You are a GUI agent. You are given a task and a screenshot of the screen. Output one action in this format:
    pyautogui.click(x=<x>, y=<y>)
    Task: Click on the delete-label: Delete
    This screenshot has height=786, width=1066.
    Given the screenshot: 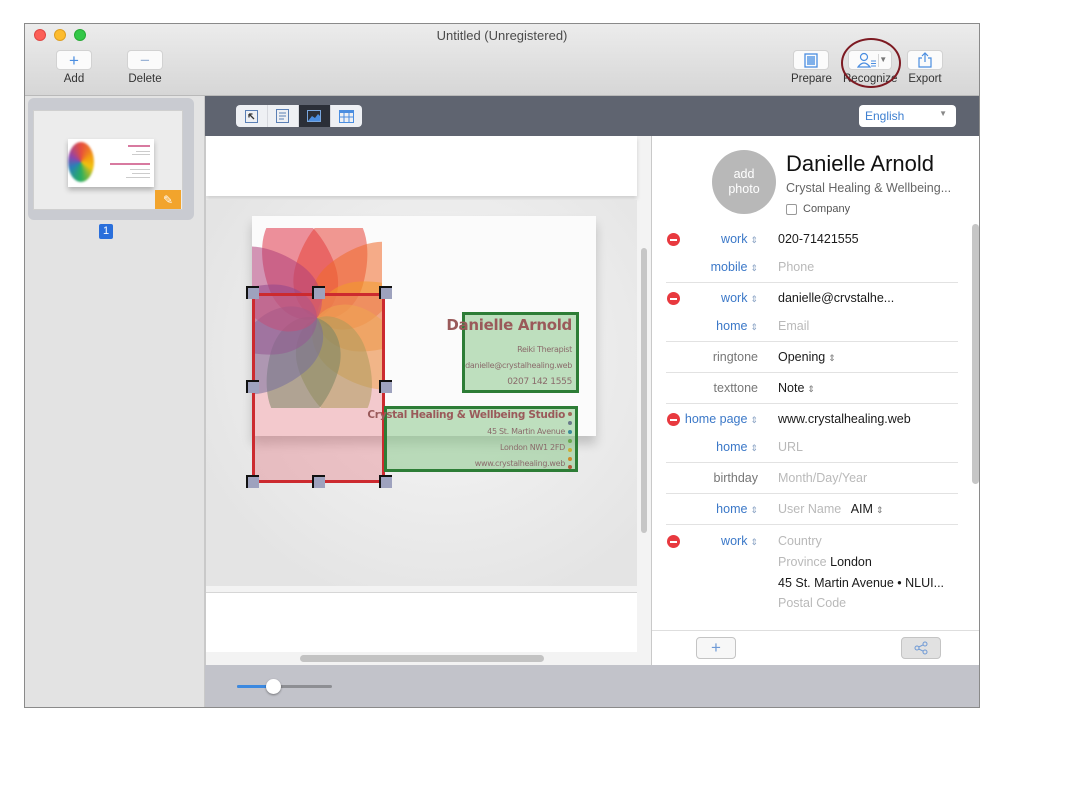 What is the action you would take?
    pyautogui.click(x=145, y=79)
    